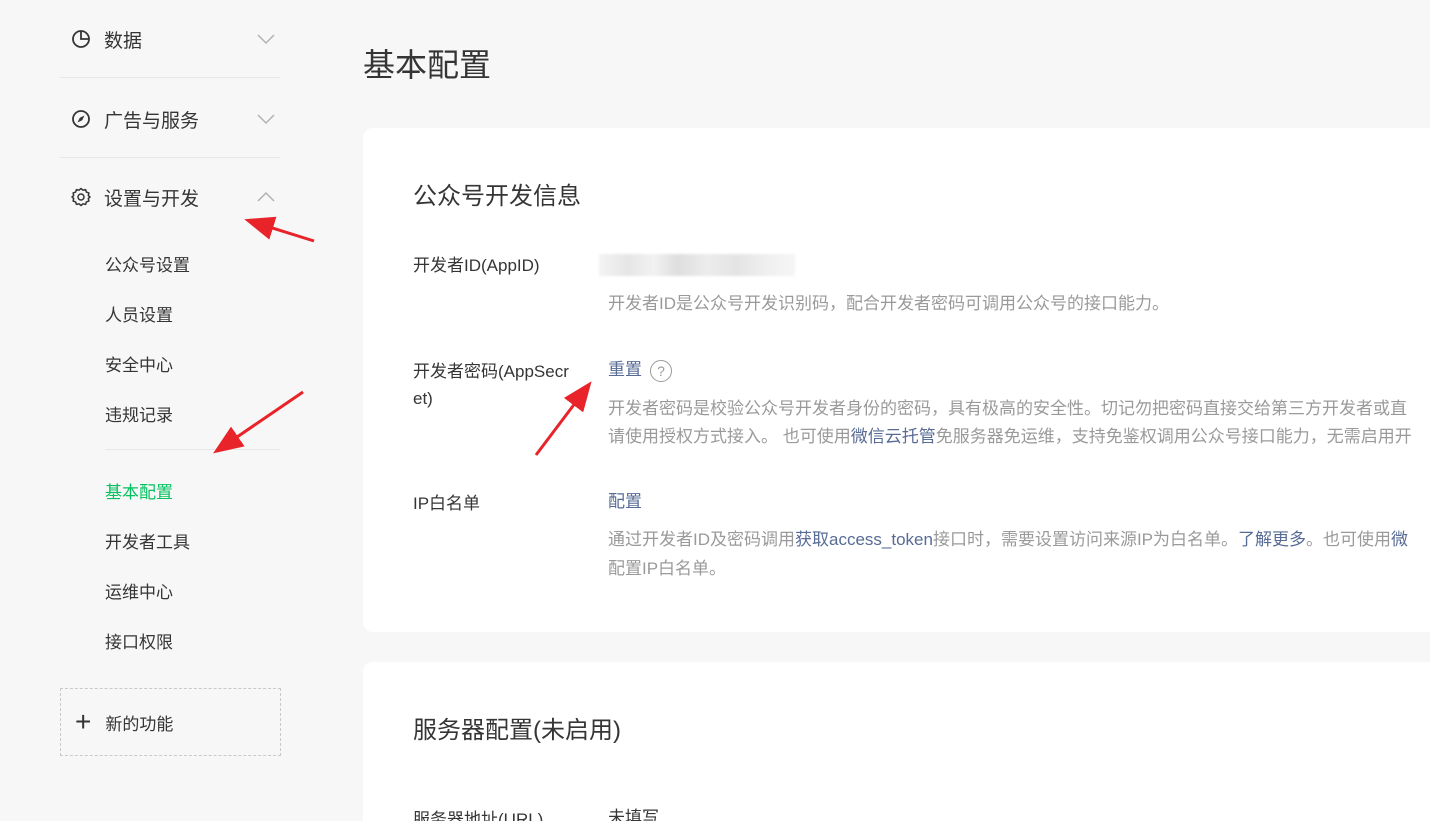  Describe the element at coordinates (139, 313) in the screenshot. I see `sidebar-item-staff-settings: 人员设置` at that location.